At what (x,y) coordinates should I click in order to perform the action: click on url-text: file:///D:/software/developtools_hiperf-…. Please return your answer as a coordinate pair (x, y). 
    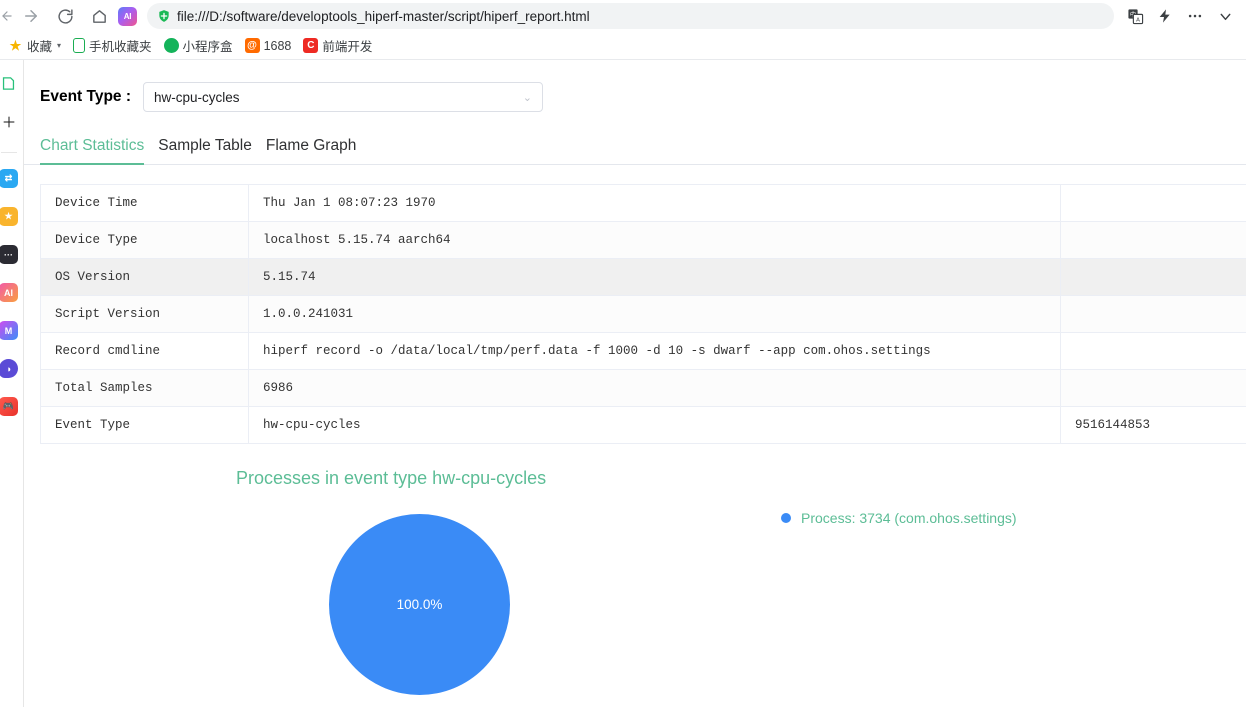
    Looking at the image, I should click on (383, 16).